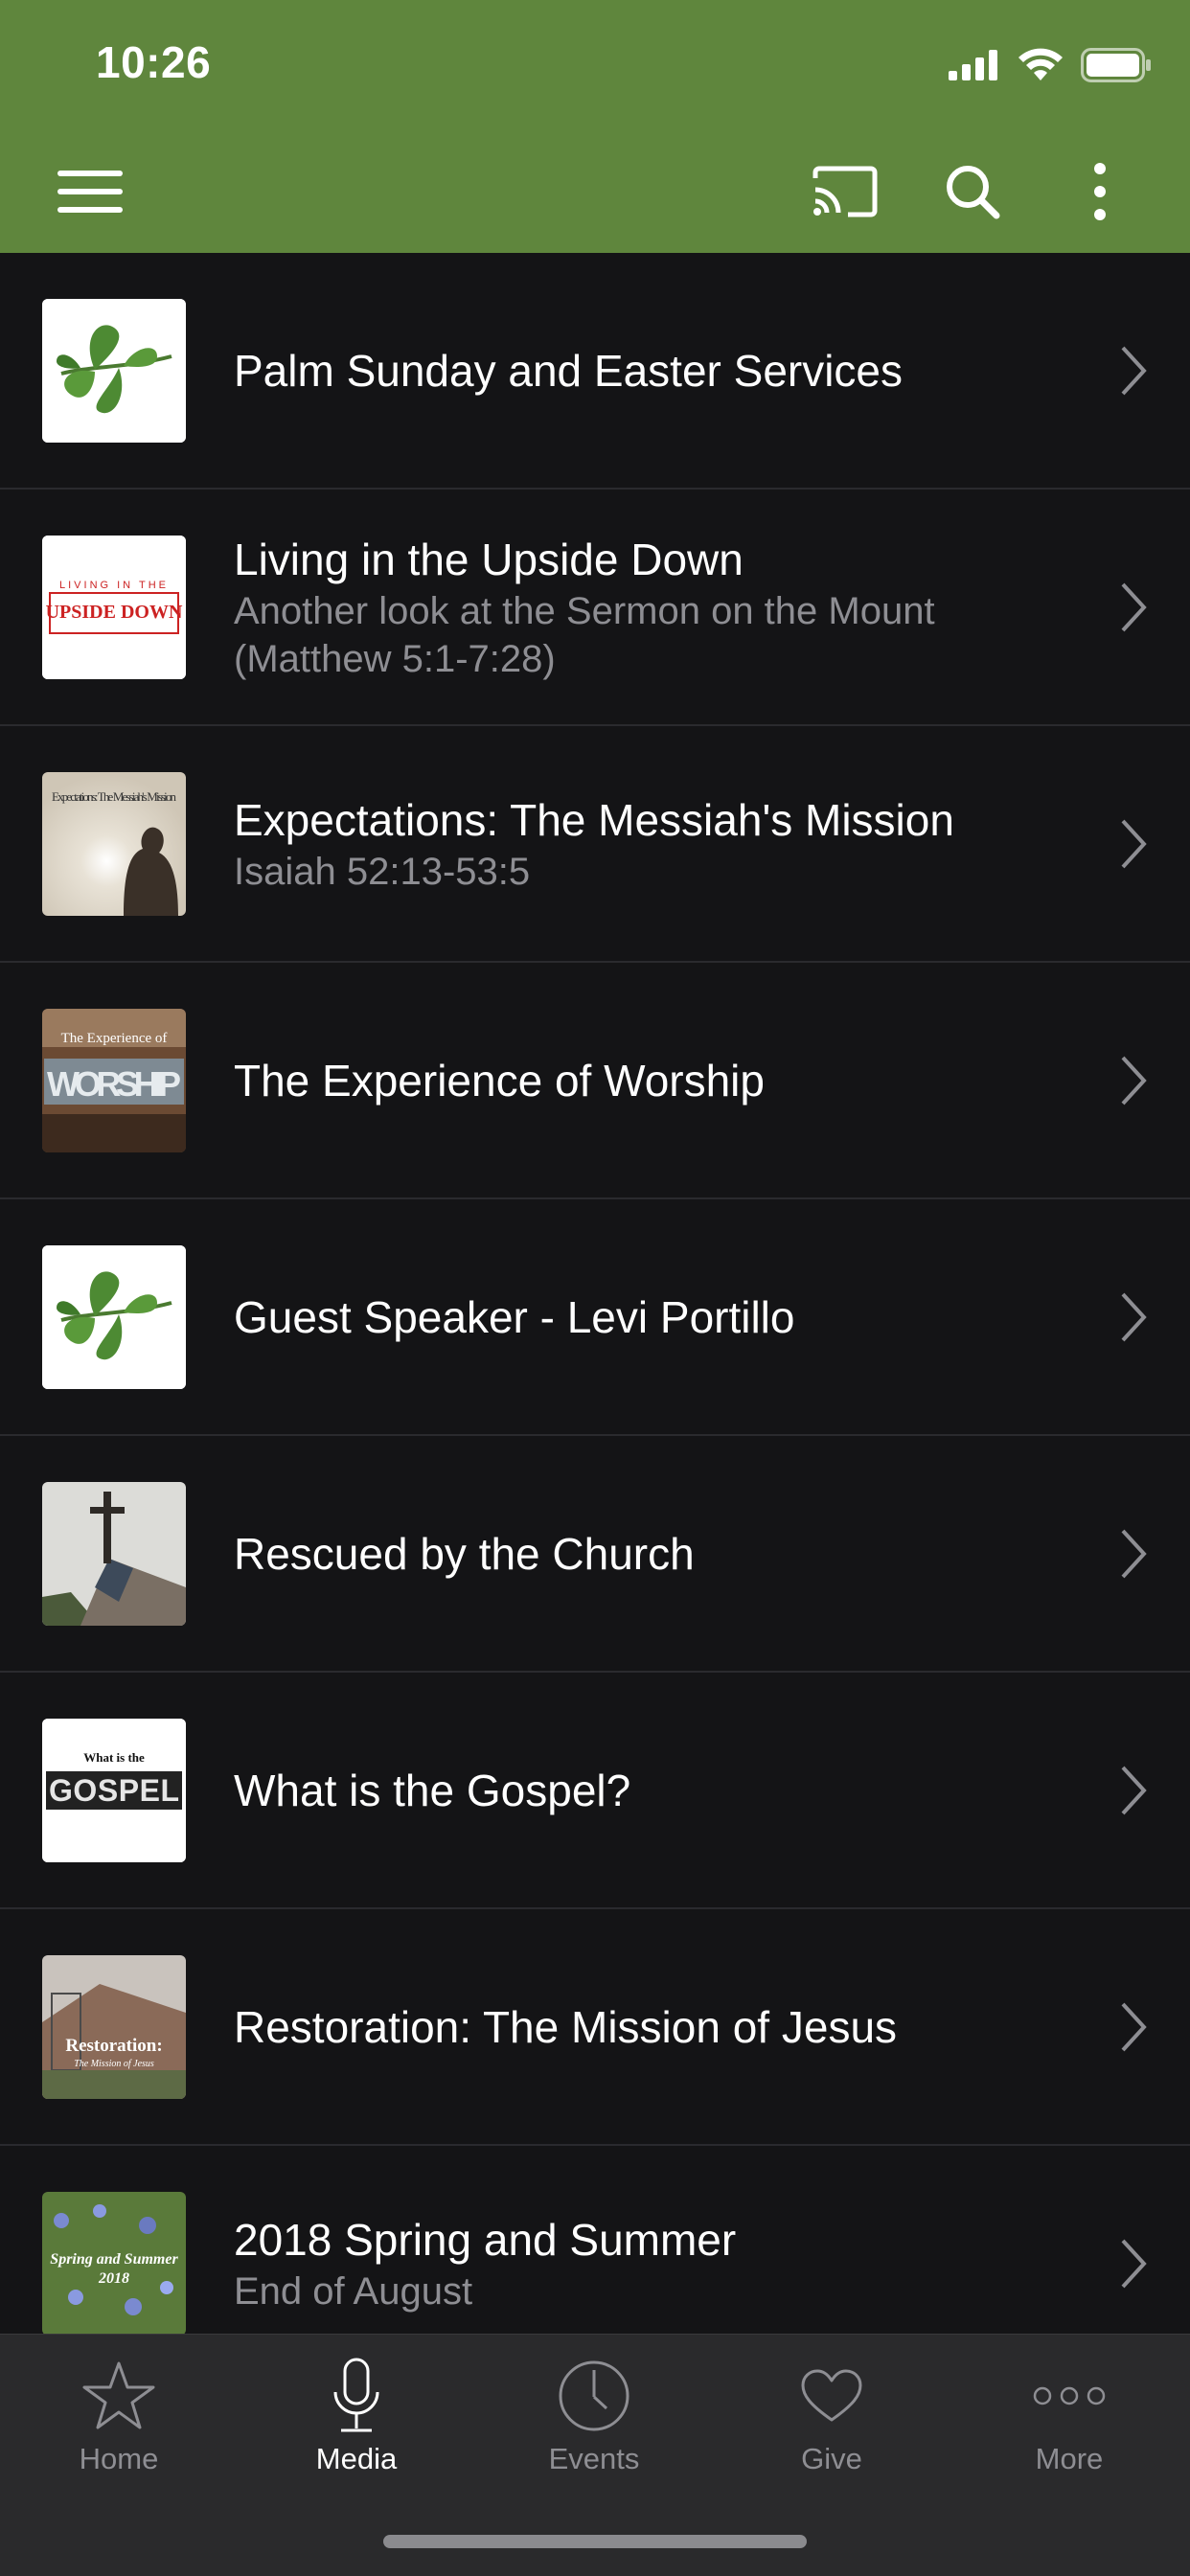  I want to click on item-title: Expectations: The Messiah's Mission, so click(594, 819).